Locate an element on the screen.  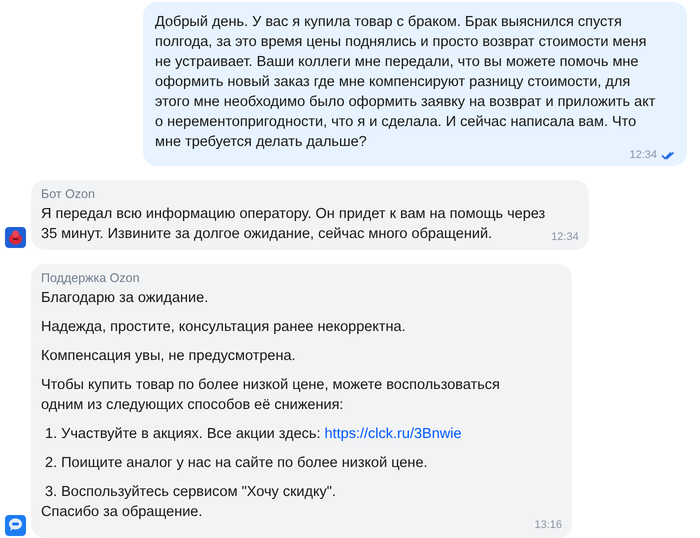
sender-name: Бот Ozon is located at coordinates (68, 194).